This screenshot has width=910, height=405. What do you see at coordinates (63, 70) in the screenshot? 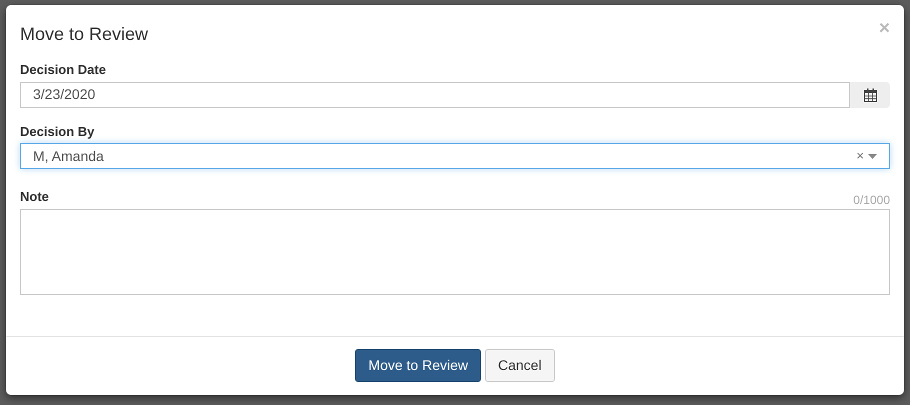
I see `field-label: Decision Date` at bounding box center [63, 70].